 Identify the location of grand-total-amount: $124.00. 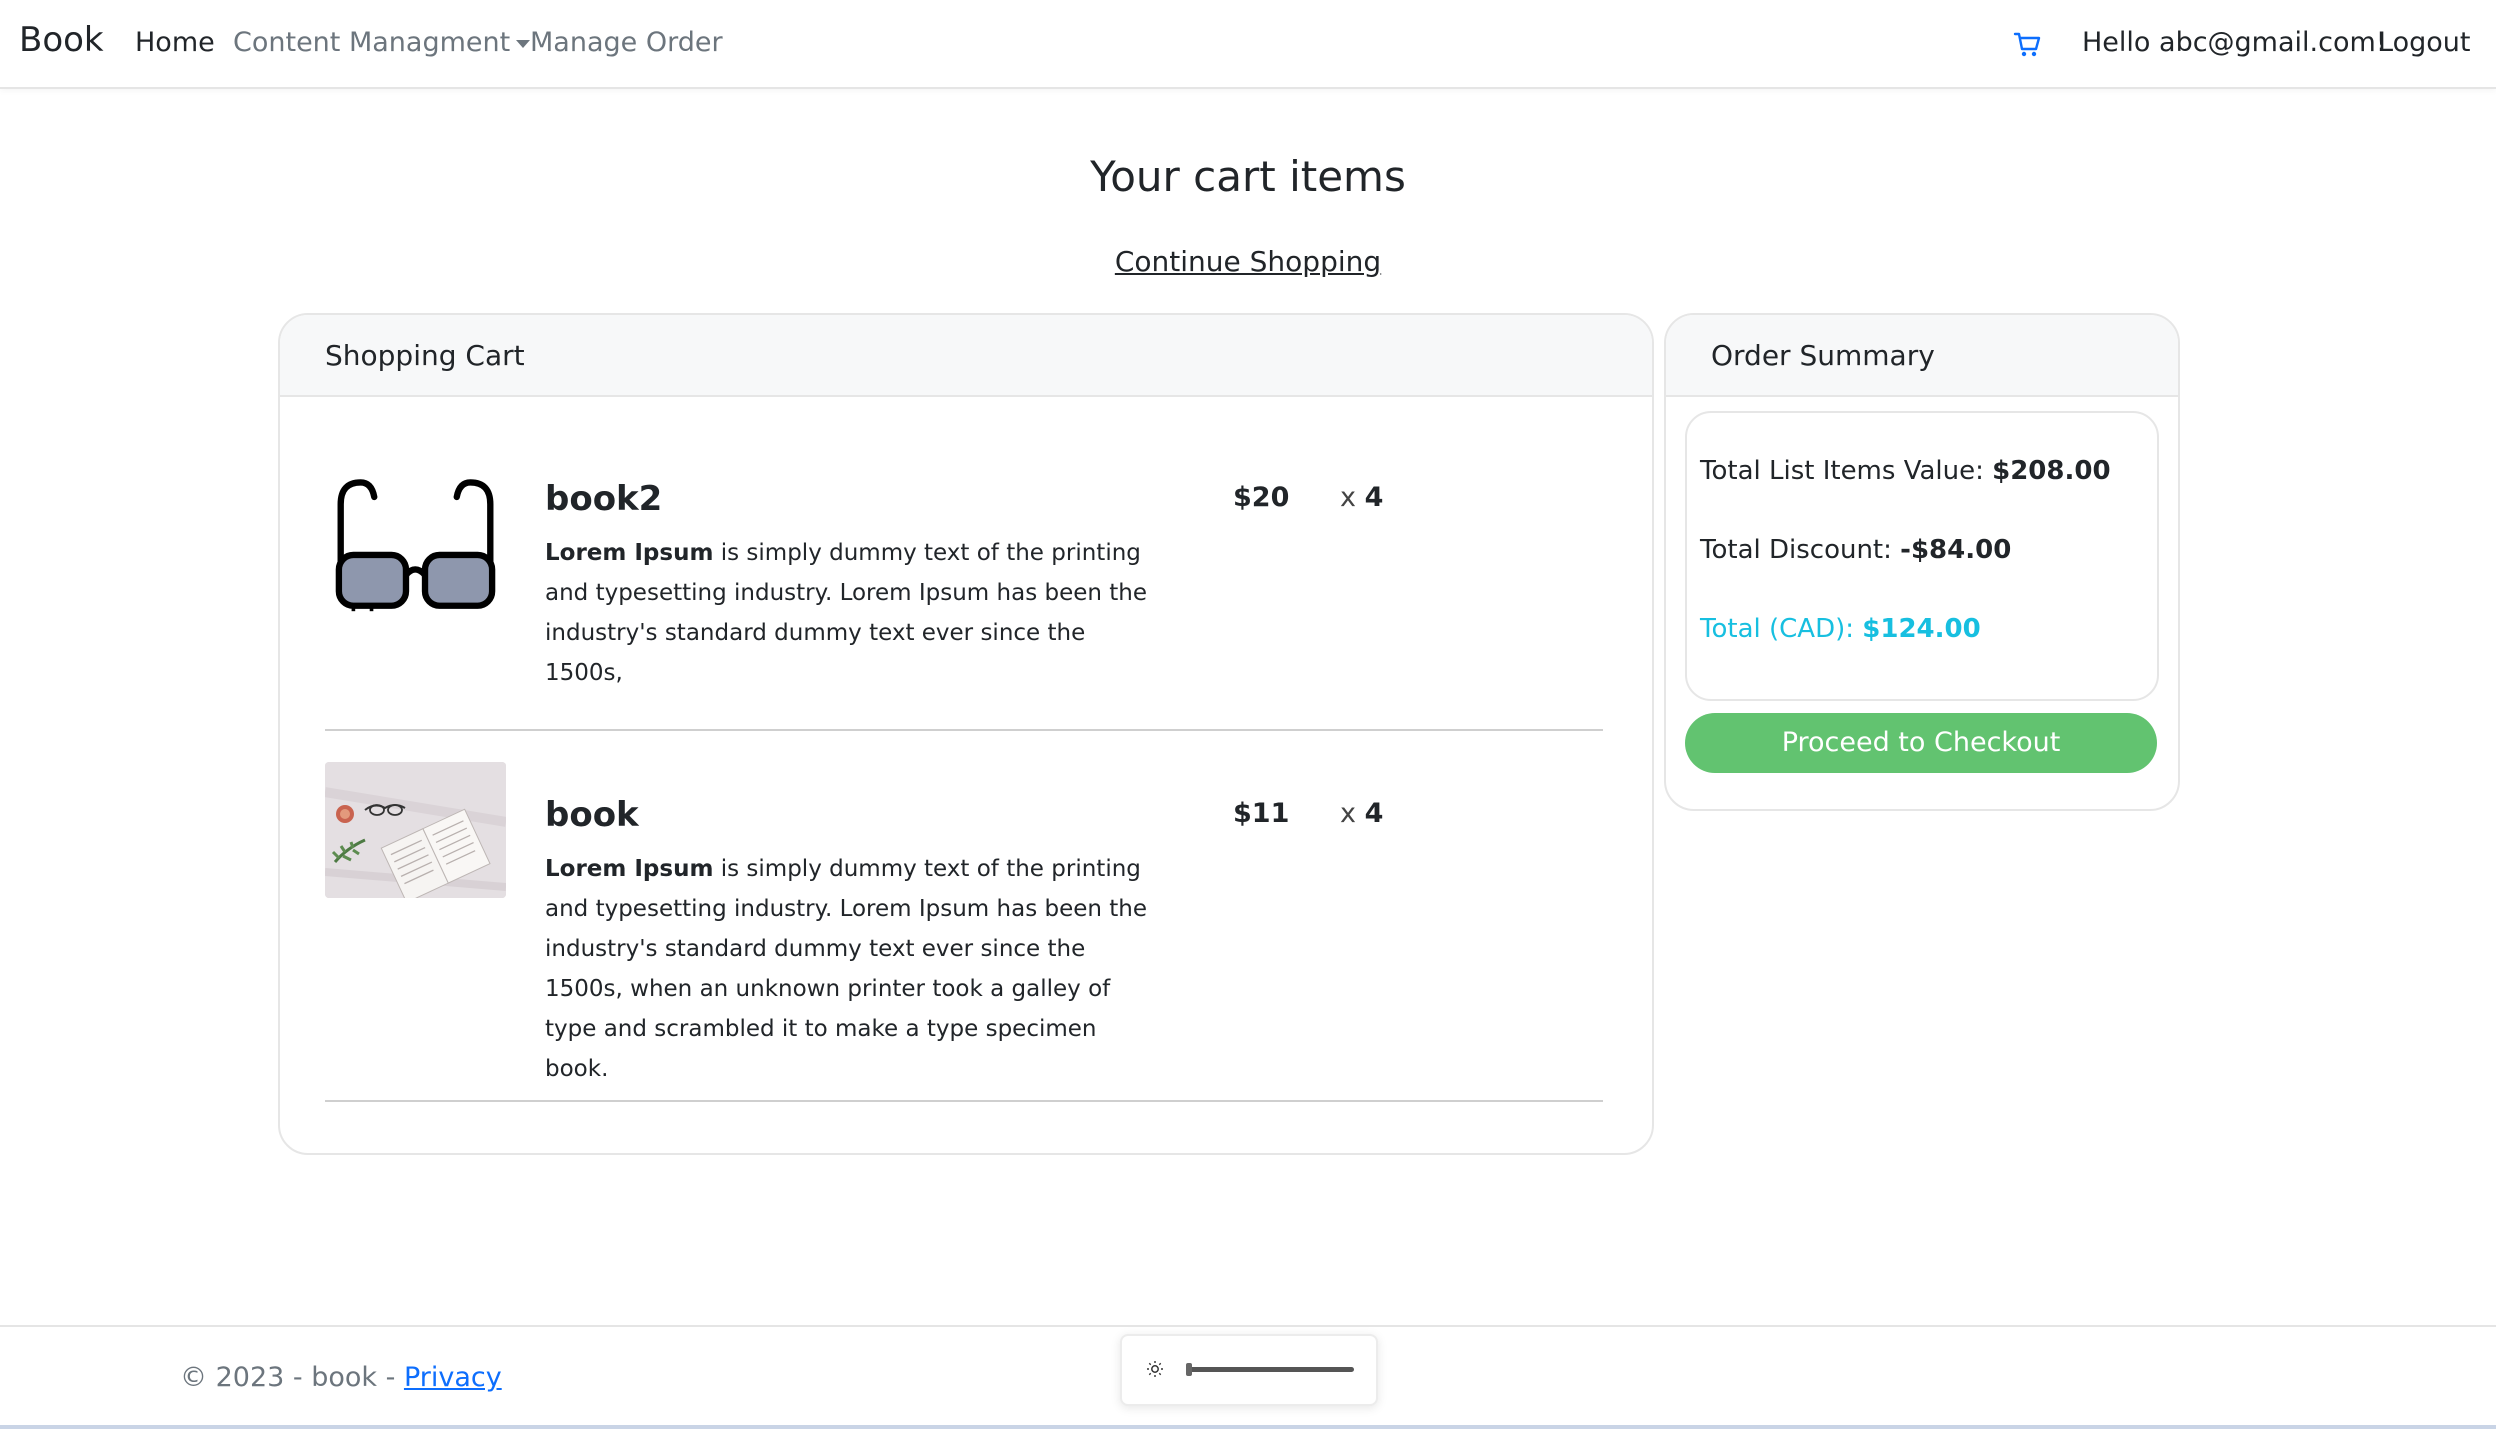
(1921, 629).